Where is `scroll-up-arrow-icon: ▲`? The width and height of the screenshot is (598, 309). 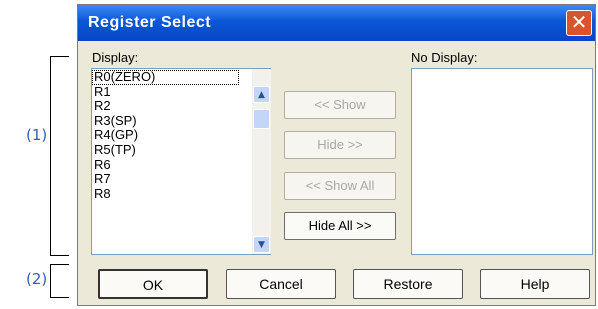 scroll-up-arrow-icon: ▲ is located at coordinates (261, 94).